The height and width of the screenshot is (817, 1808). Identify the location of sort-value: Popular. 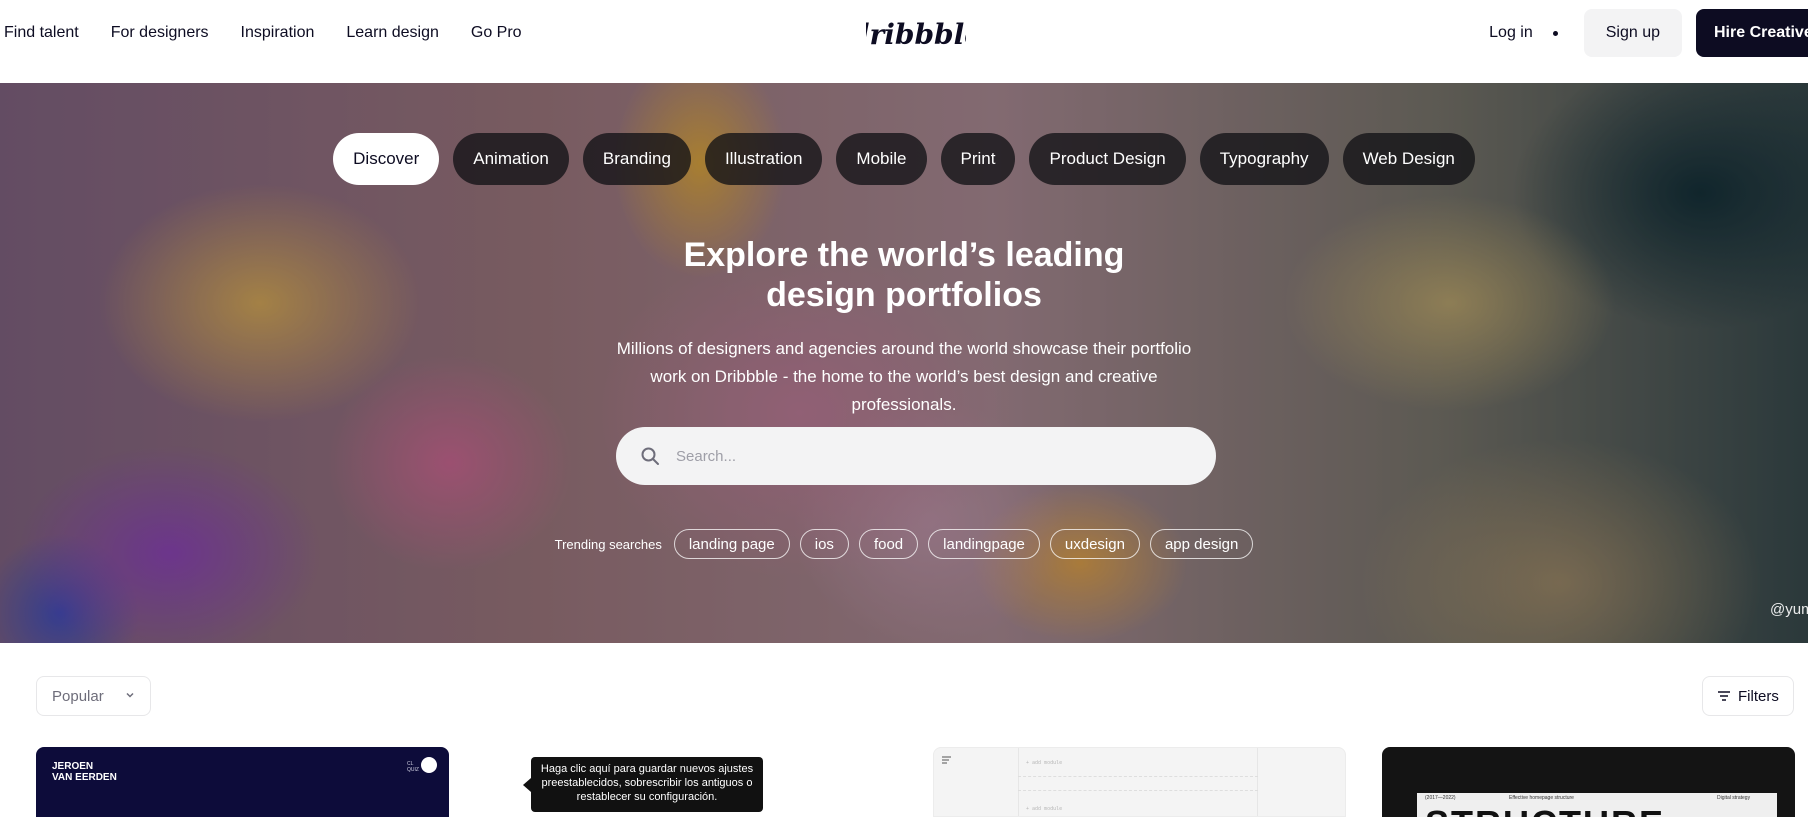
(78, 696).